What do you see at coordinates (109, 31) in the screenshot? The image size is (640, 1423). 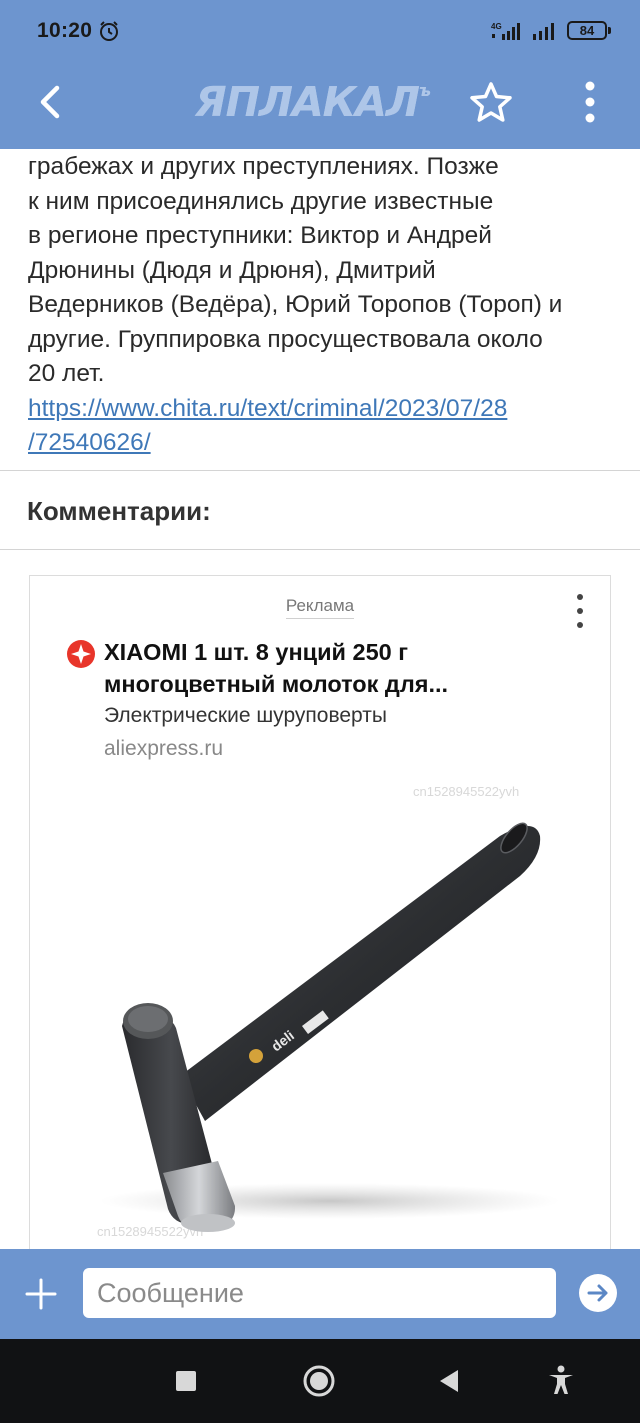 I see `alarm-icon` at bounding box center [109, 31].